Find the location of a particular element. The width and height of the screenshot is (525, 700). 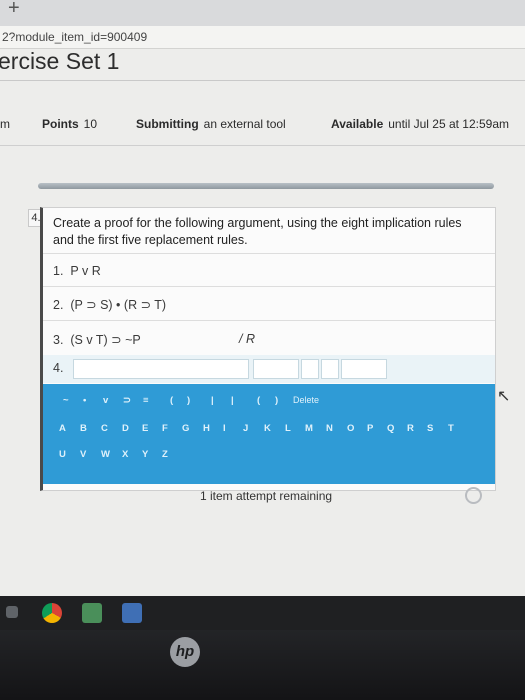

letter-b-button: B is located at coordinates (83, 428).